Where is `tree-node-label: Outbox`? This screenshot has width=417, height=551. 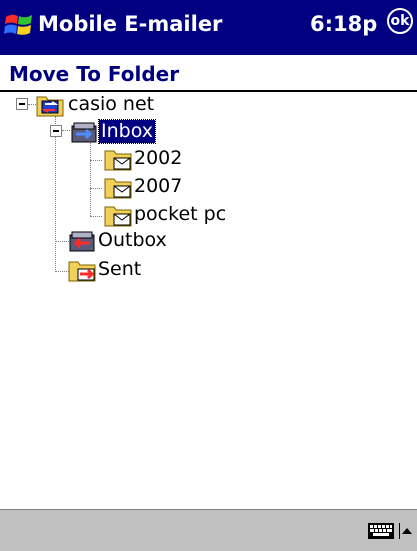 tree-node-label: Outbox is located at coordinates (132, 240).